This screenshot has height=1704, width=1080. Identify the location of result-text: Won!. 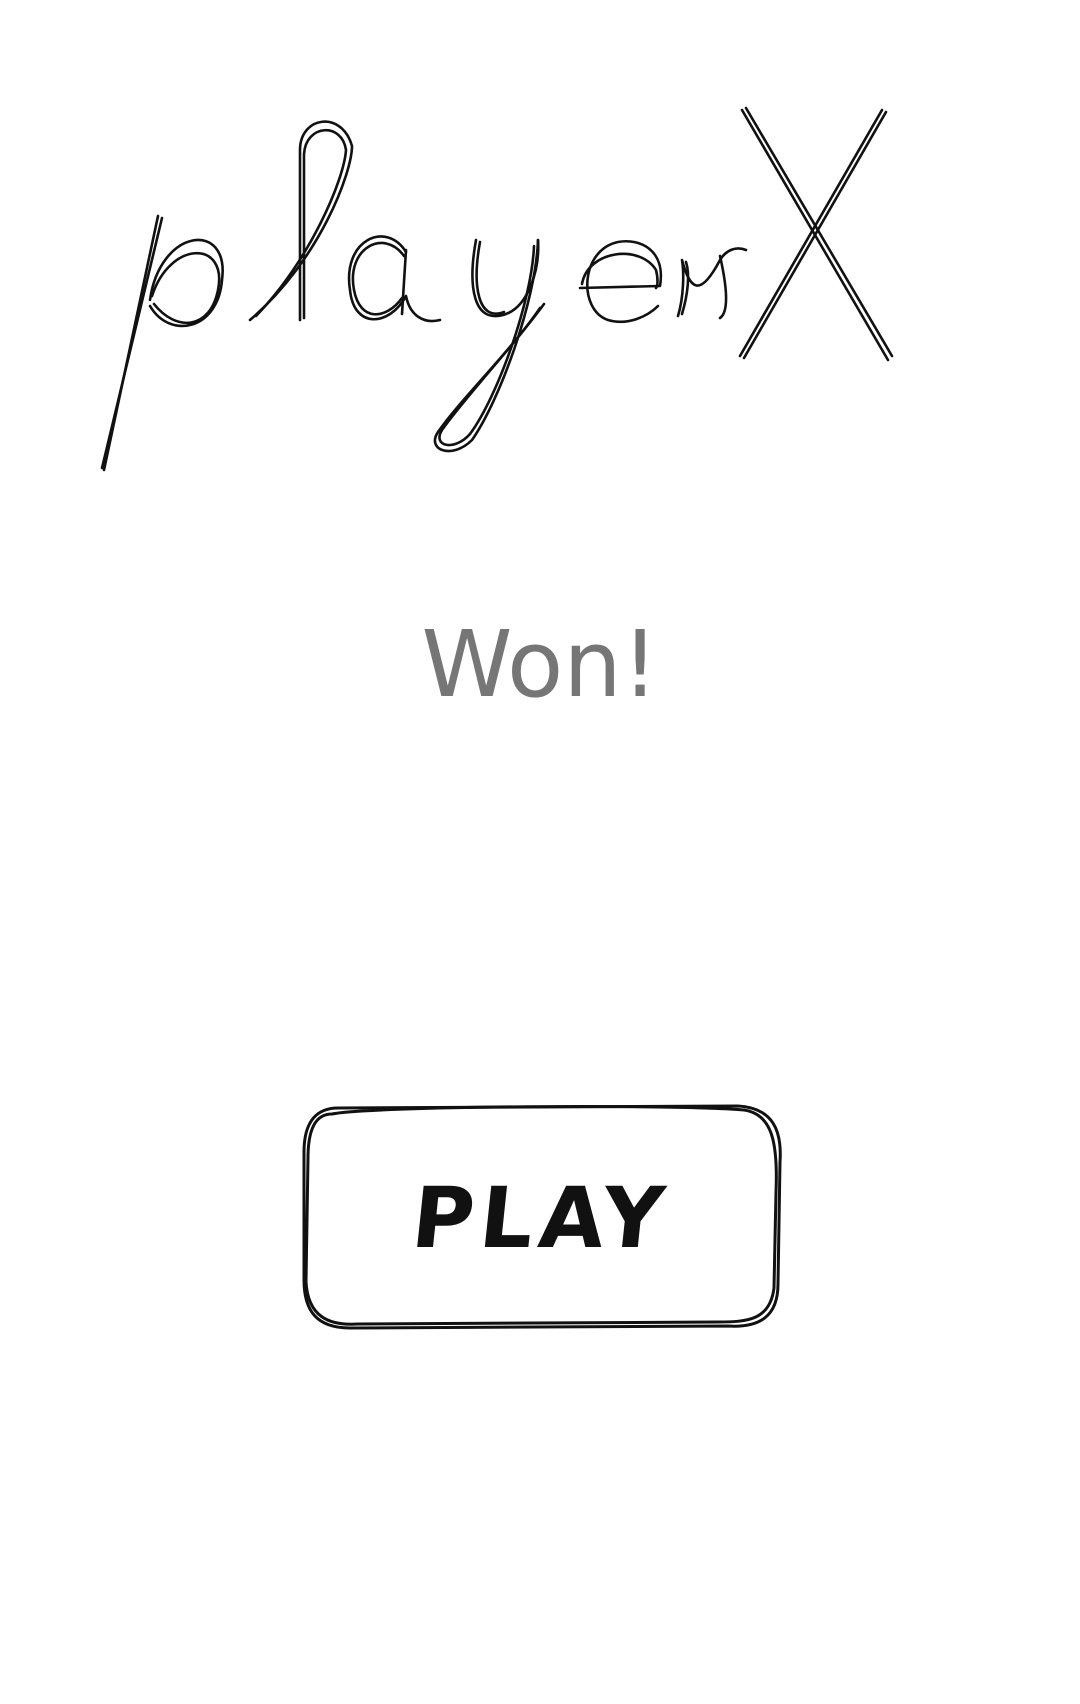
(540, 664).